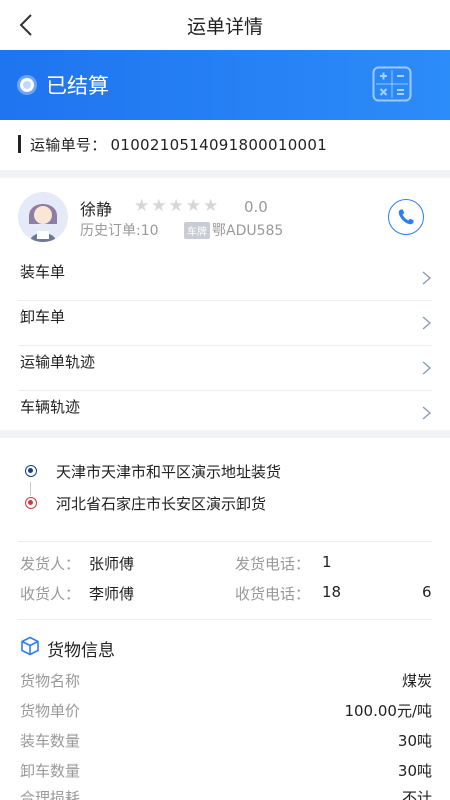 Image resolution: width=450 pixels, height=800 pixels. What do you see at coordinates (331, 592) in the screenshot?
I see `receiver-phone-start: 18` at bounding box center [331, 592].